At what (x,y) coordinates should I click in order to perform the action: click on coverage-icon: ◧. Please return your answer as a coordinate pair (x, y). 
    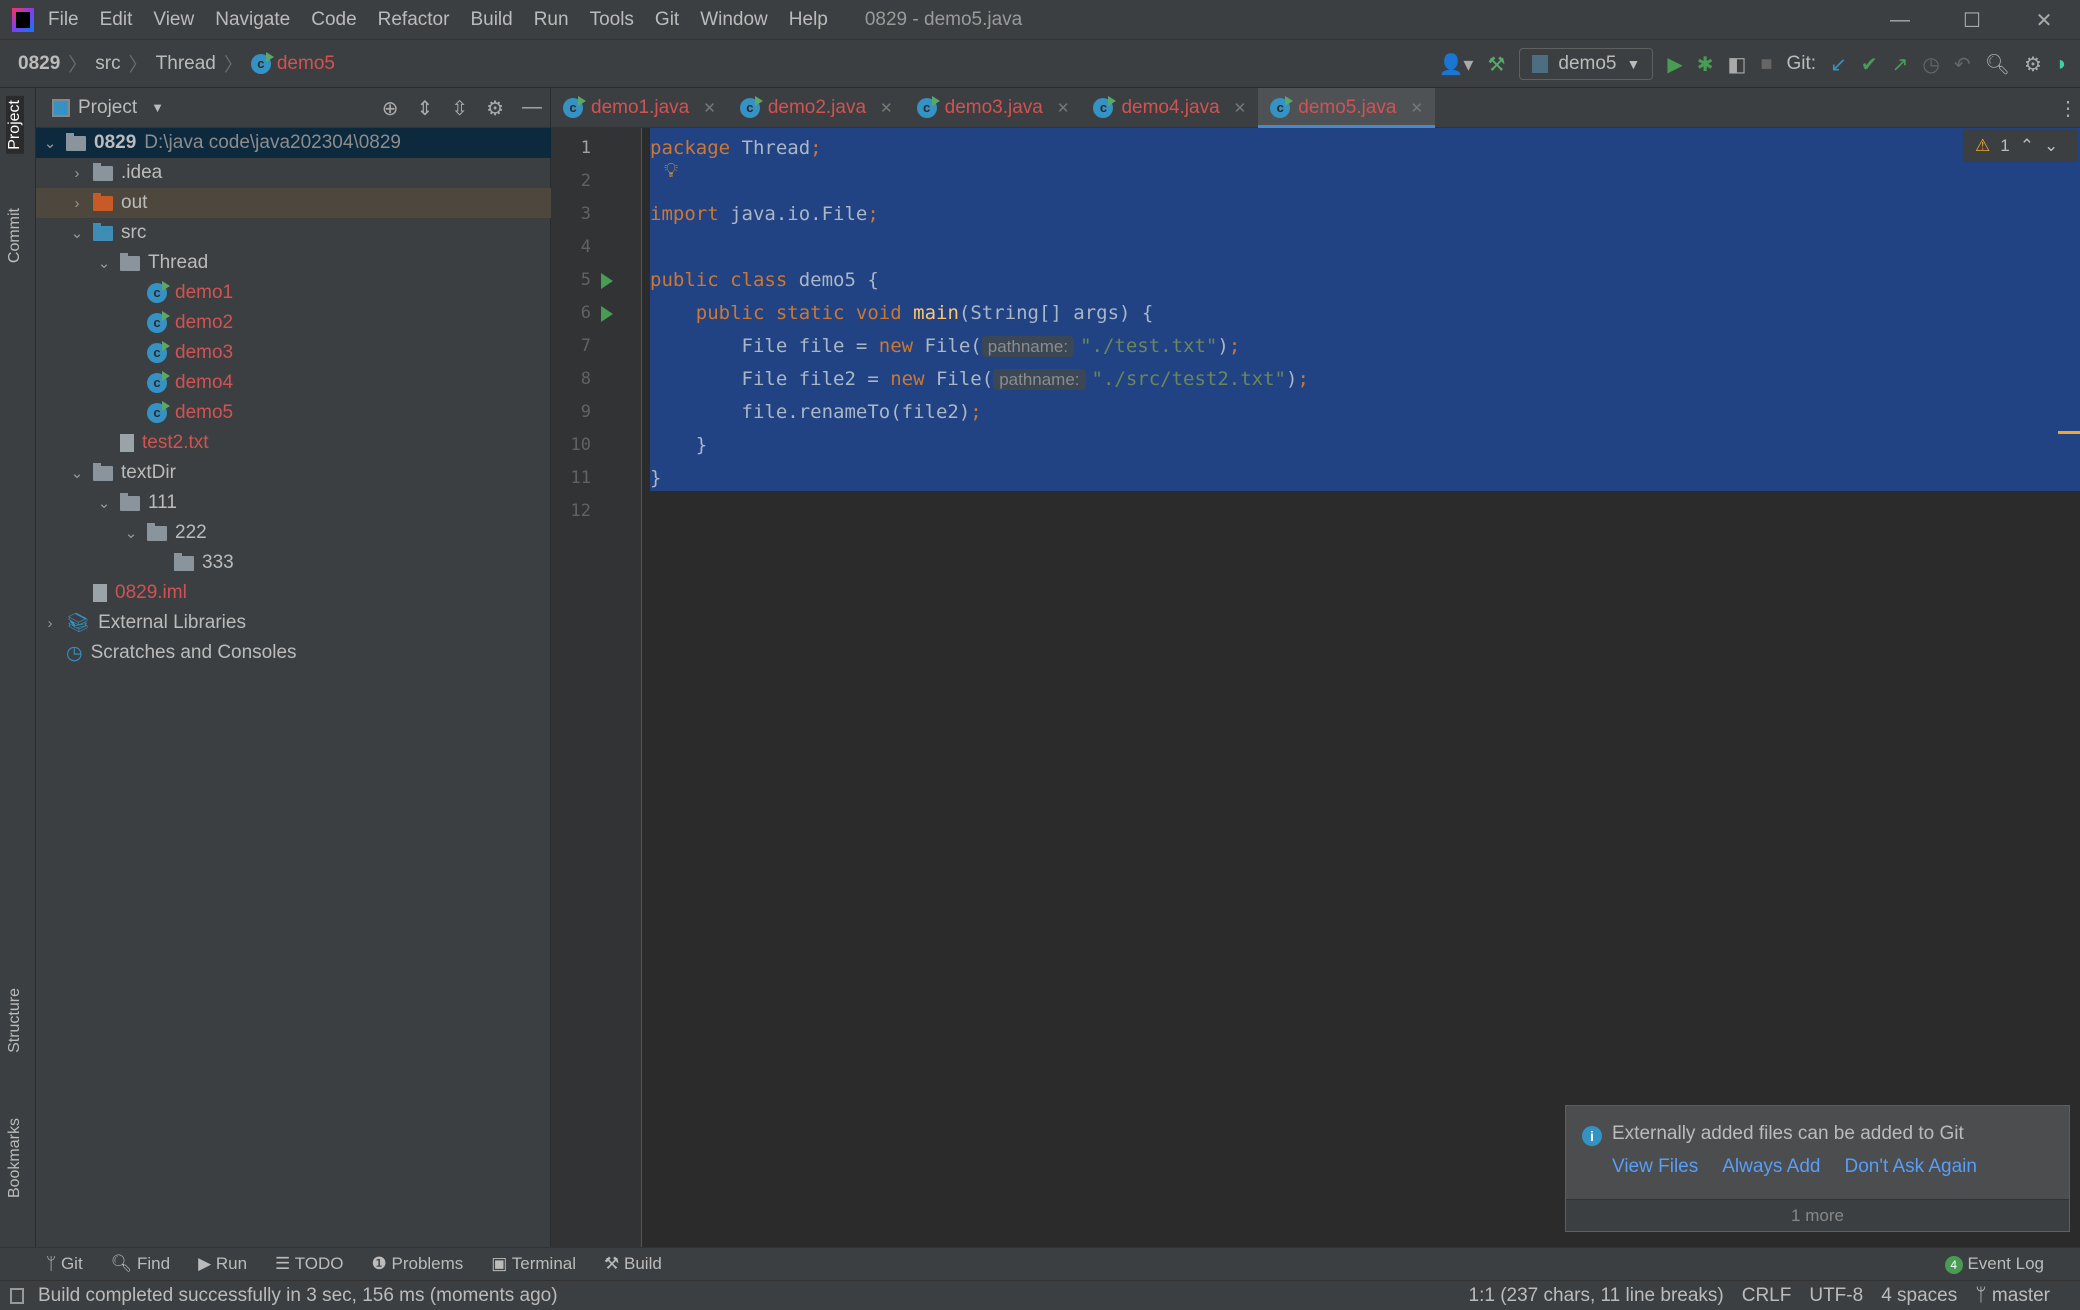
    Looking at the image, I should click on (1737, 64).